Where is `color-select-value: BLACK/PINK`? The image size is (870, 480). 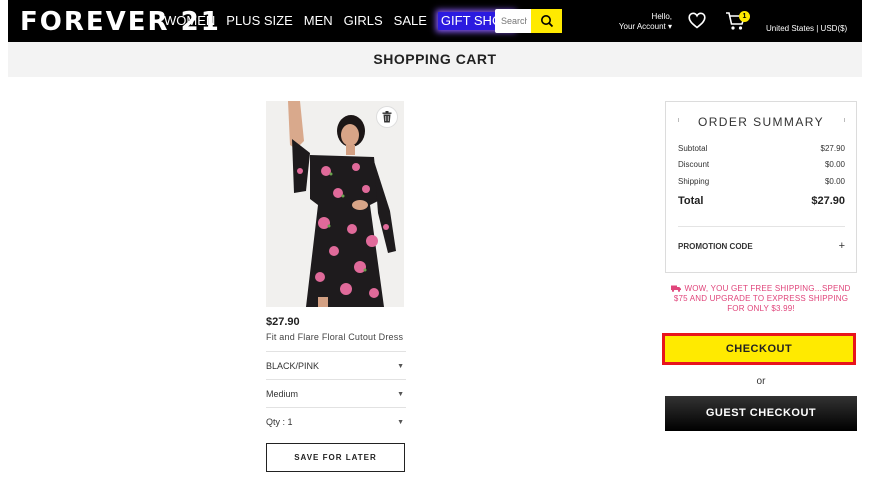
color-select-value: BLACK/PINK is located at coordinates (293, 366).